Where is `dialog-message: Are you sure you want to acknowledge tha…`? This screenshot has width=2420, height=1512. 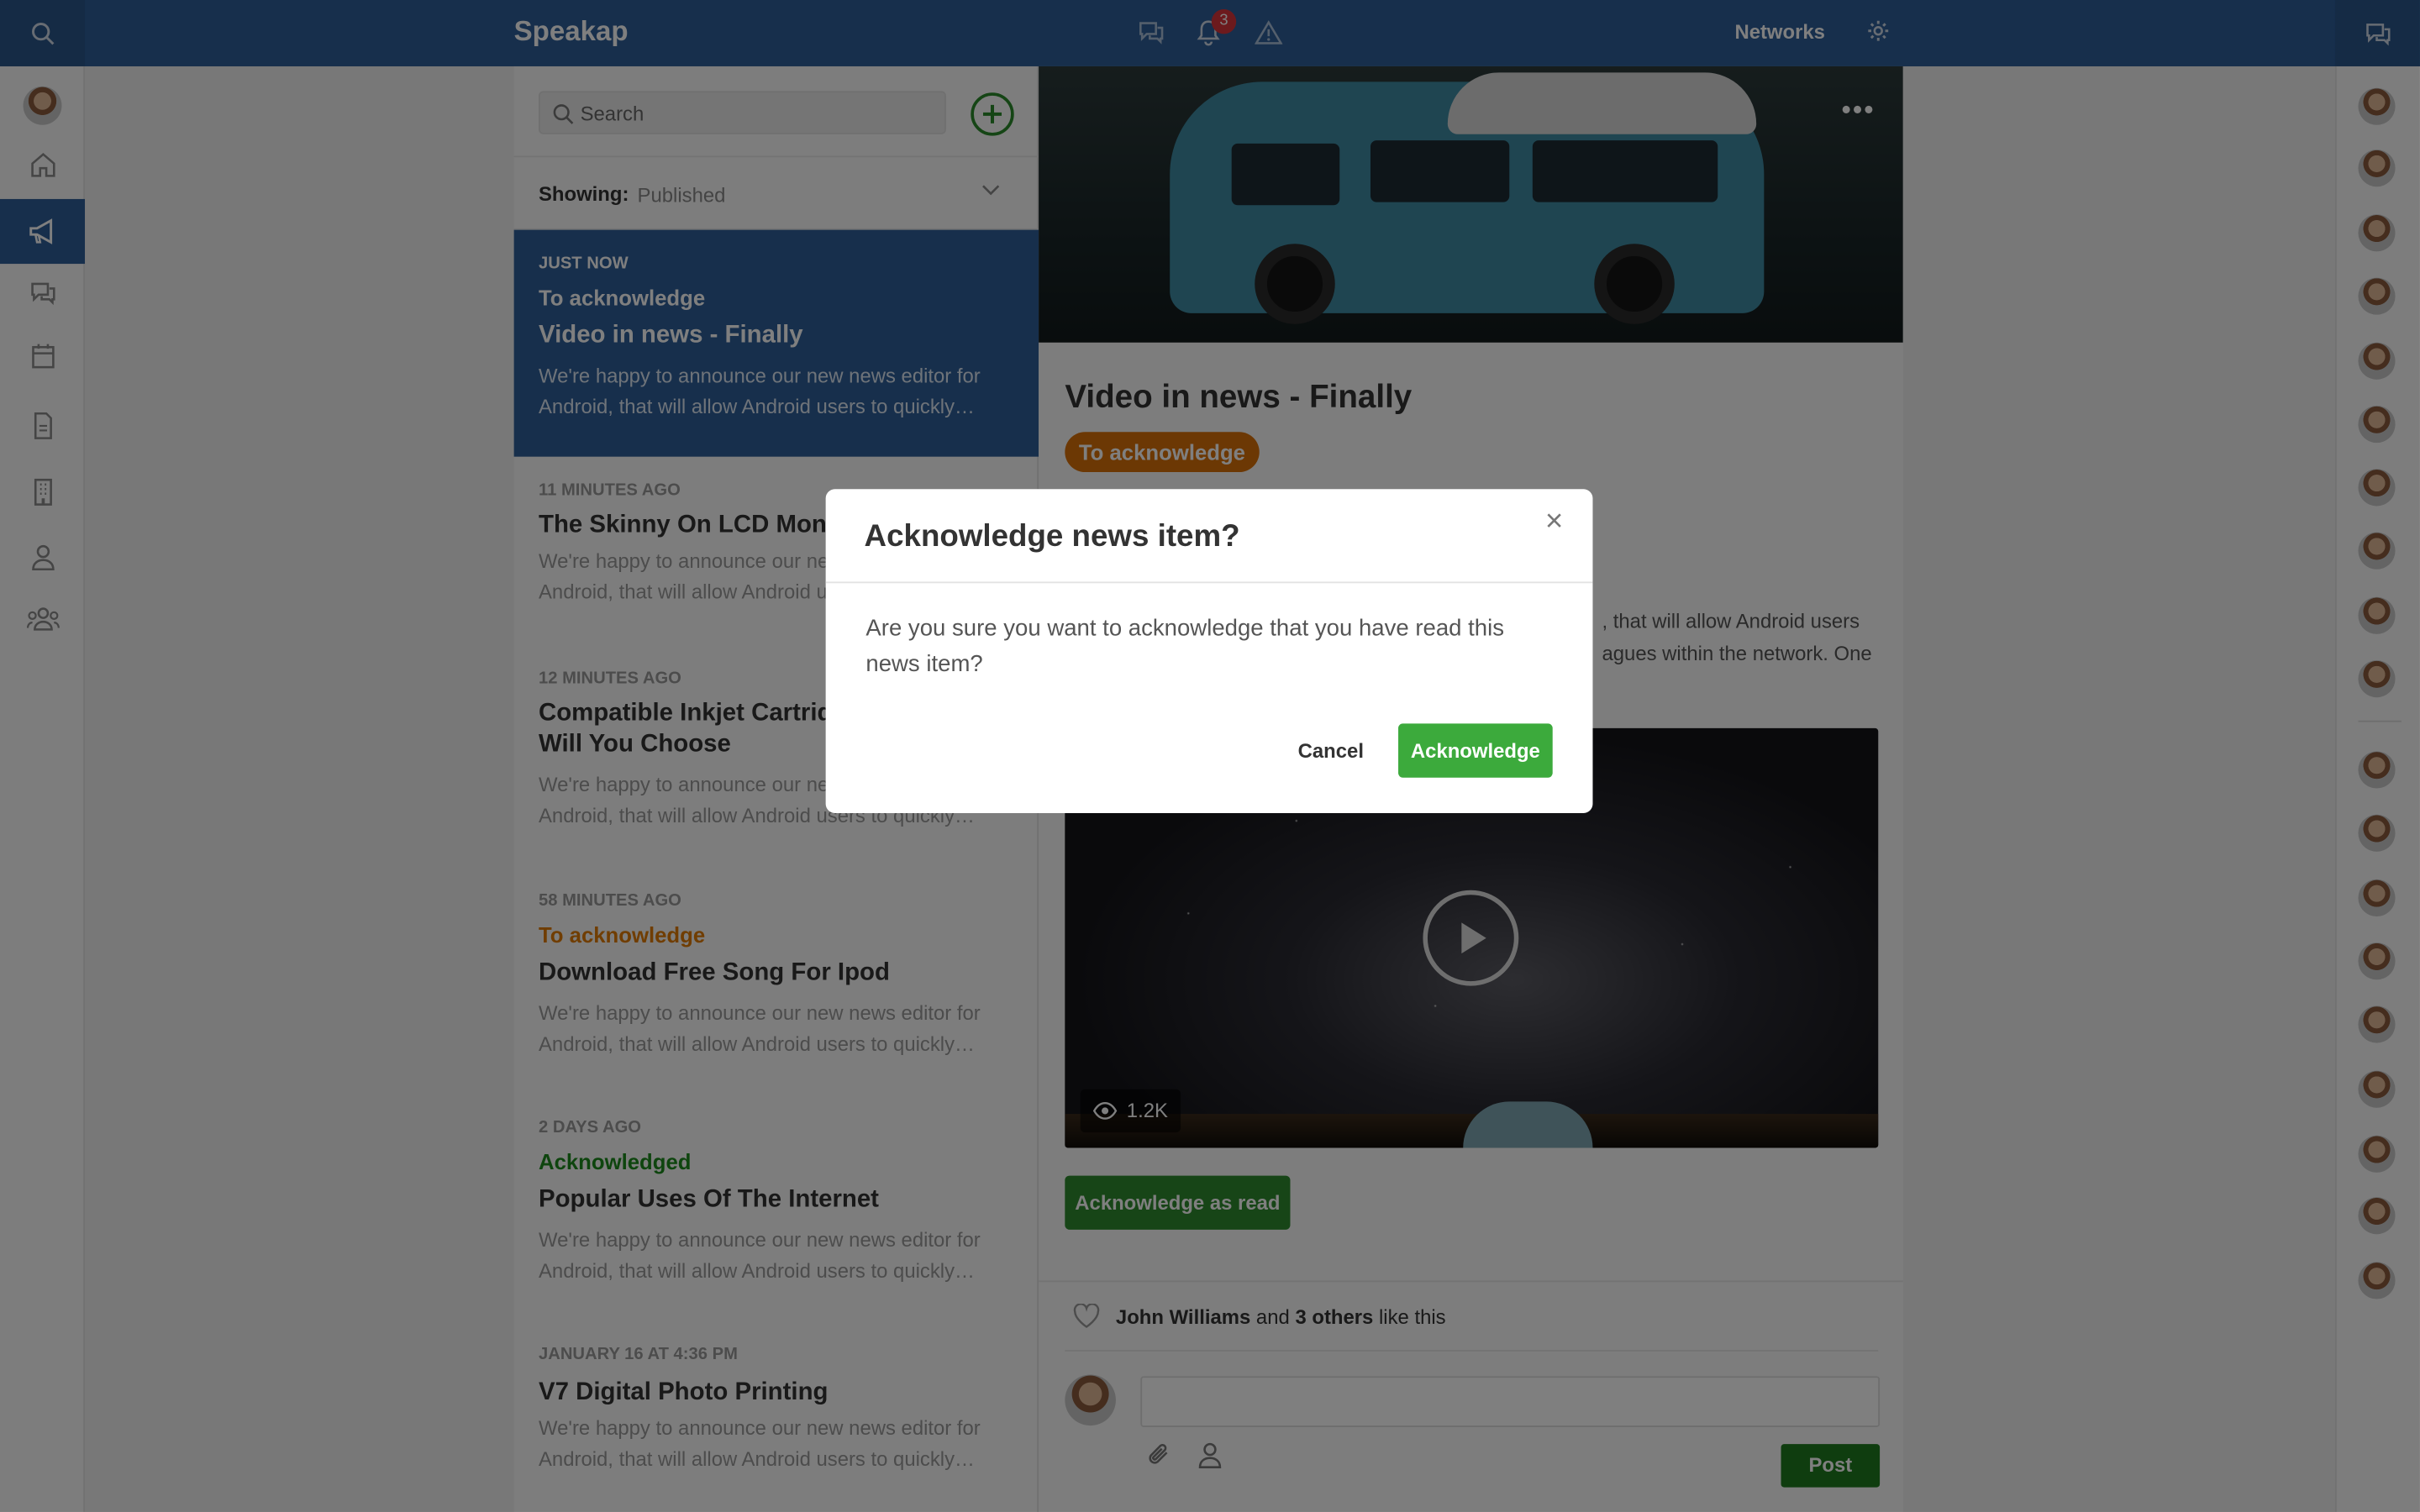
dialog-message: Are you sure you want to acknowledge tha… is located at coordinates (1185, 646).